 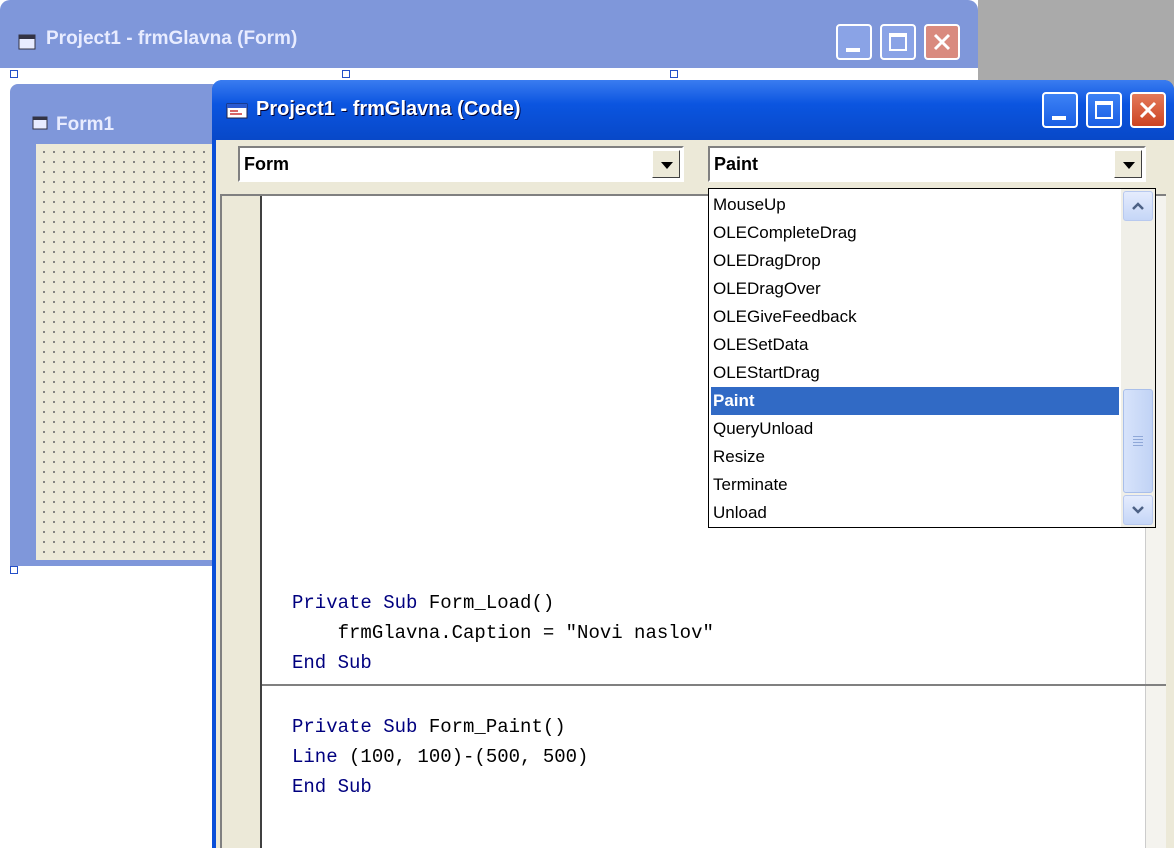 What do you see at coordinates (388, 109) in the screenshot?
I see `code-window-title: Project1 - frmGlavna (Code)` at bounding box center [388, 109].